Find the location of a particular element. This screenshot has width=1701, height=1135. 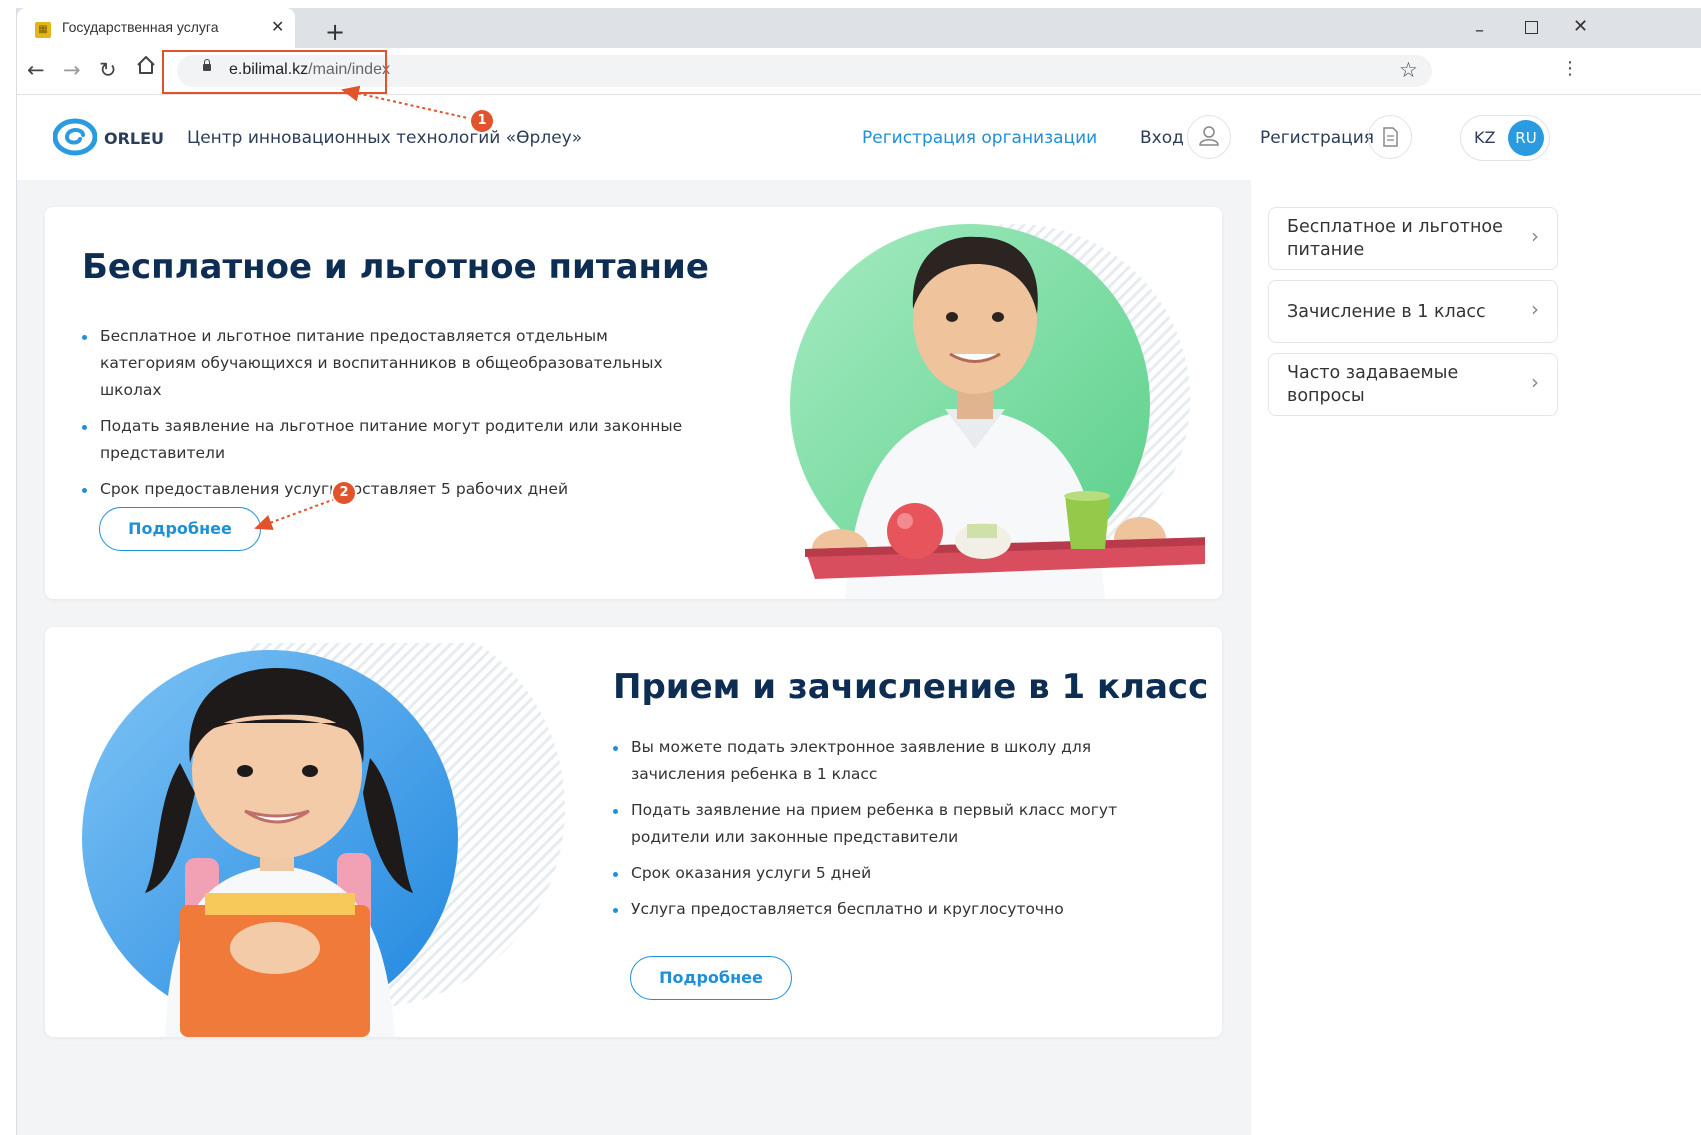

logo-text: ORLEU is located at coordinates (134, 138).